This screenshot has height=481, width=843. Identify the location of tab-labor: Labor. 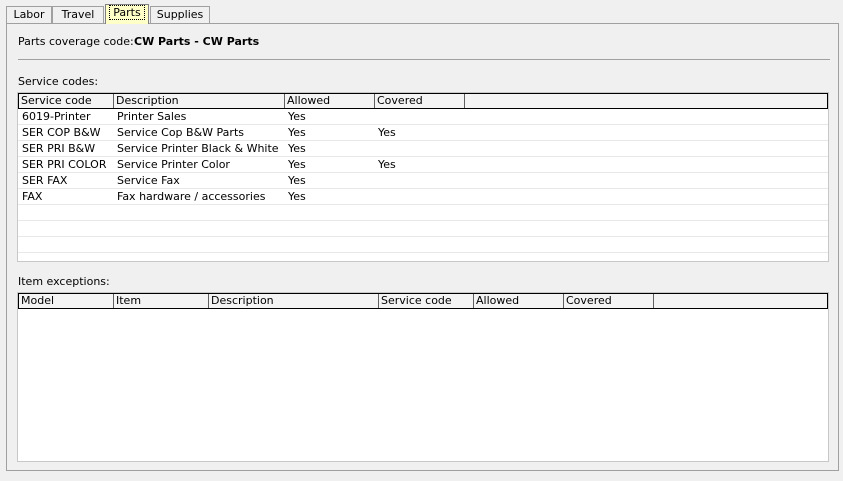
(29, 14).